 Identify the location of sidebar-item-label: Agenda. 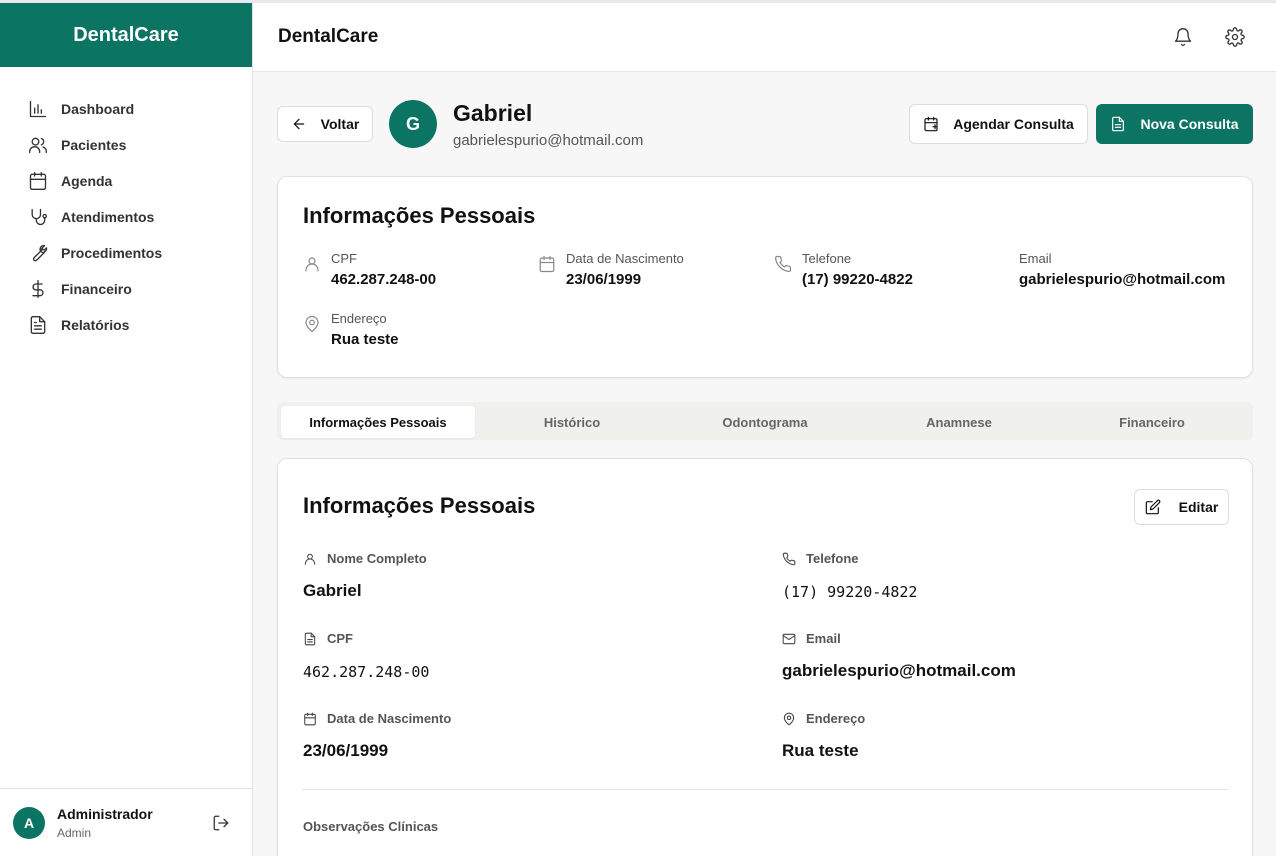
(87, 181).